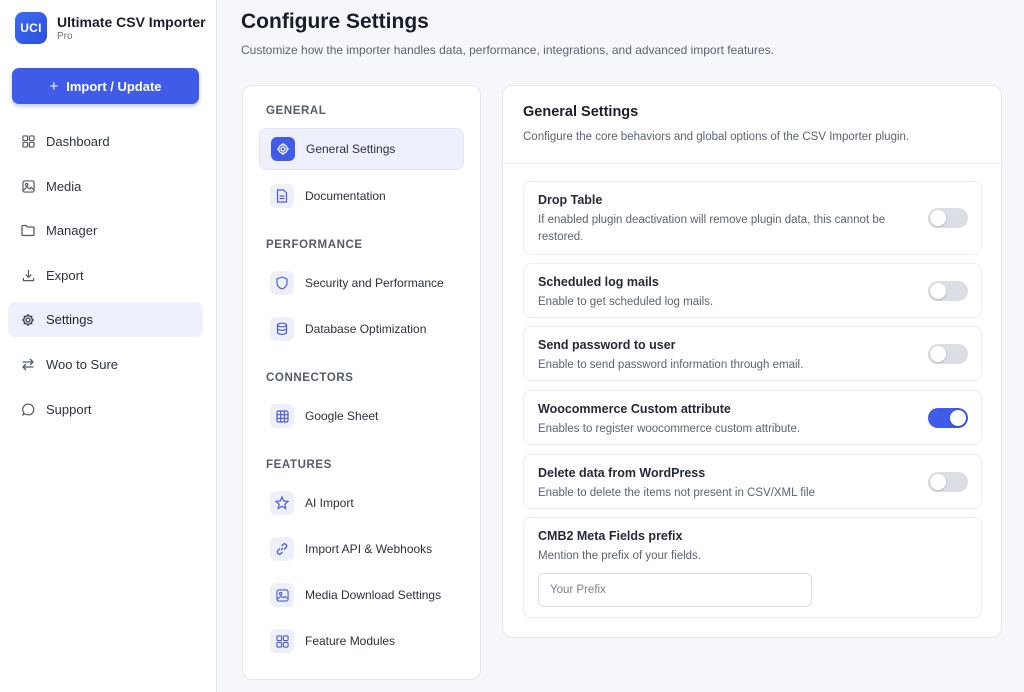  I want to click on drop-table-toggle, so click(948, 218).